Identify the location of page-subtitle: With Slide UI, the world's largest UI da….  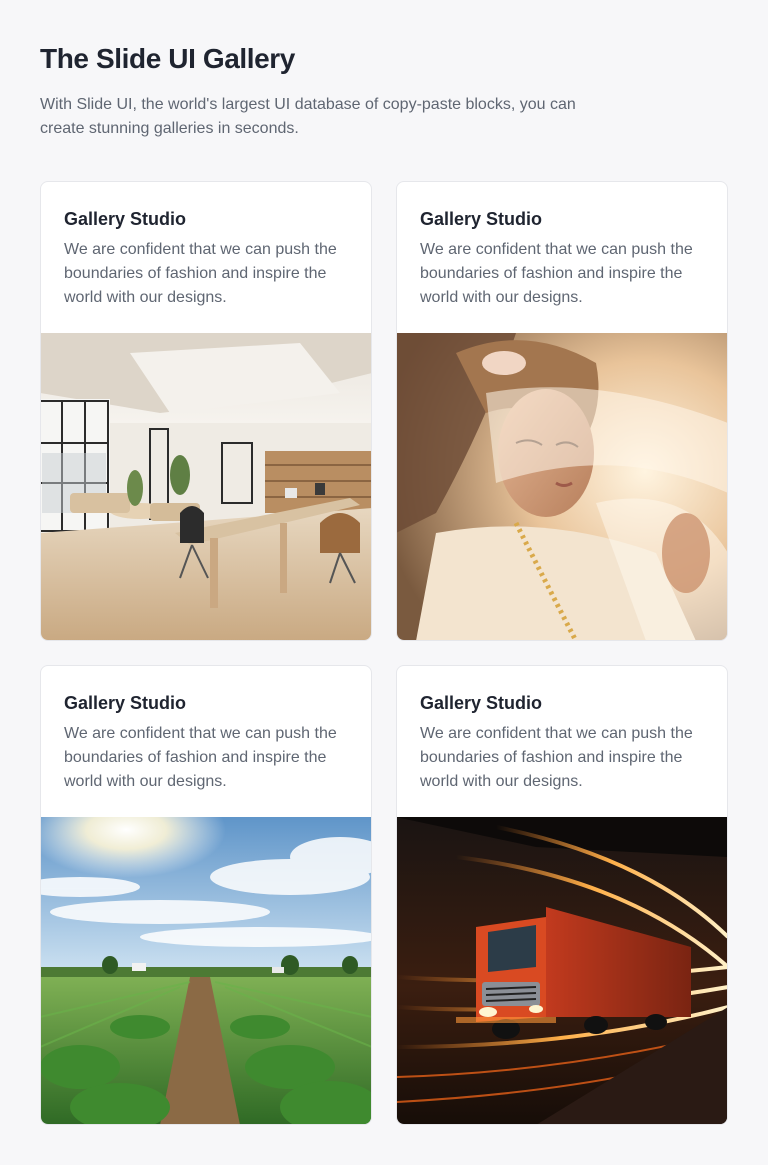
(308, 116).